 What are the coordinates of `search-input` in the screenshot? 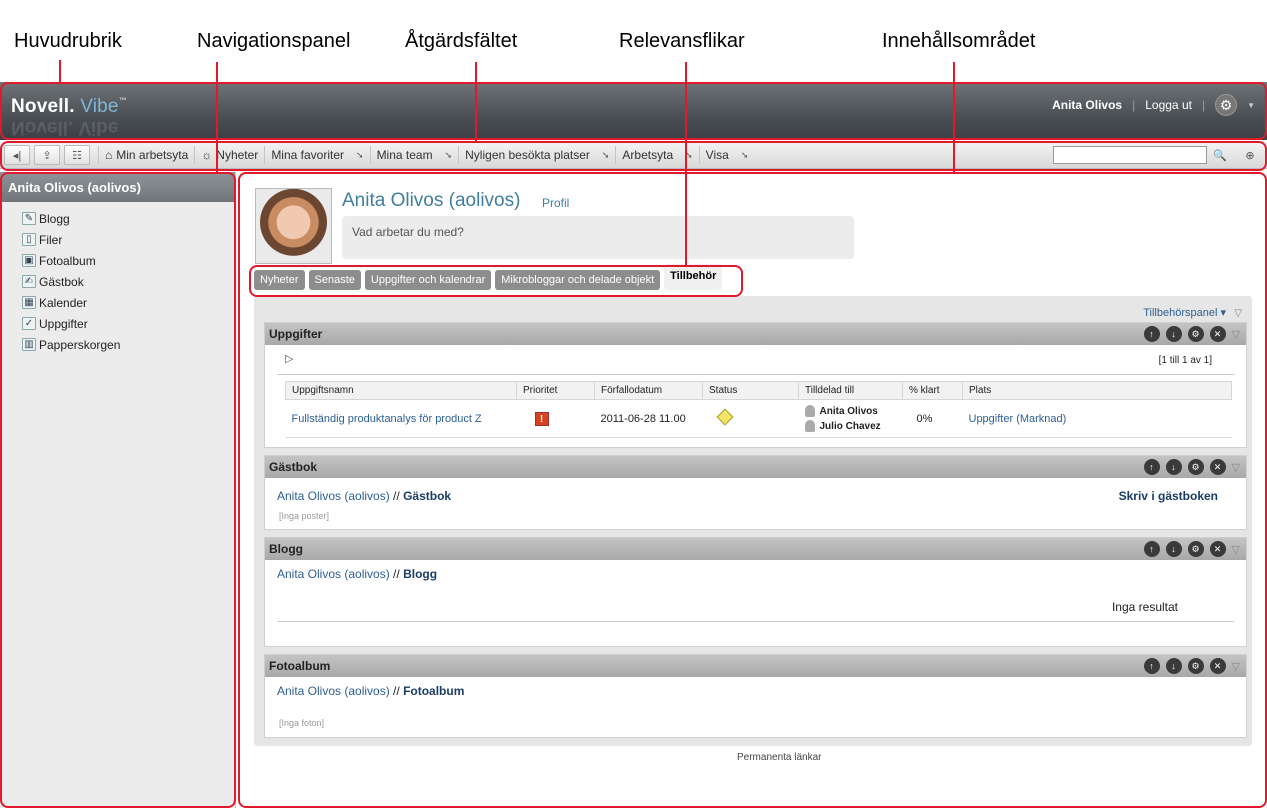 It's located at (1130, 155).